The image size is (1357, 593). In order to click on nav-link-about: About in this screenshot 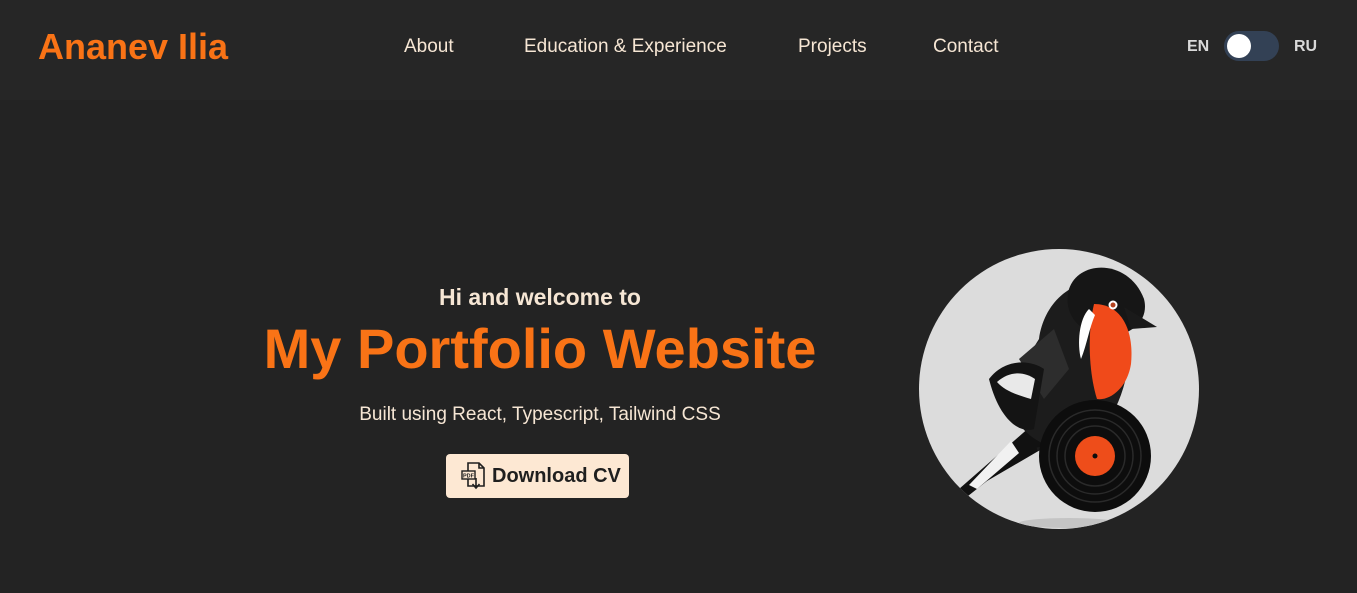, I will do `click(429, 47)`.